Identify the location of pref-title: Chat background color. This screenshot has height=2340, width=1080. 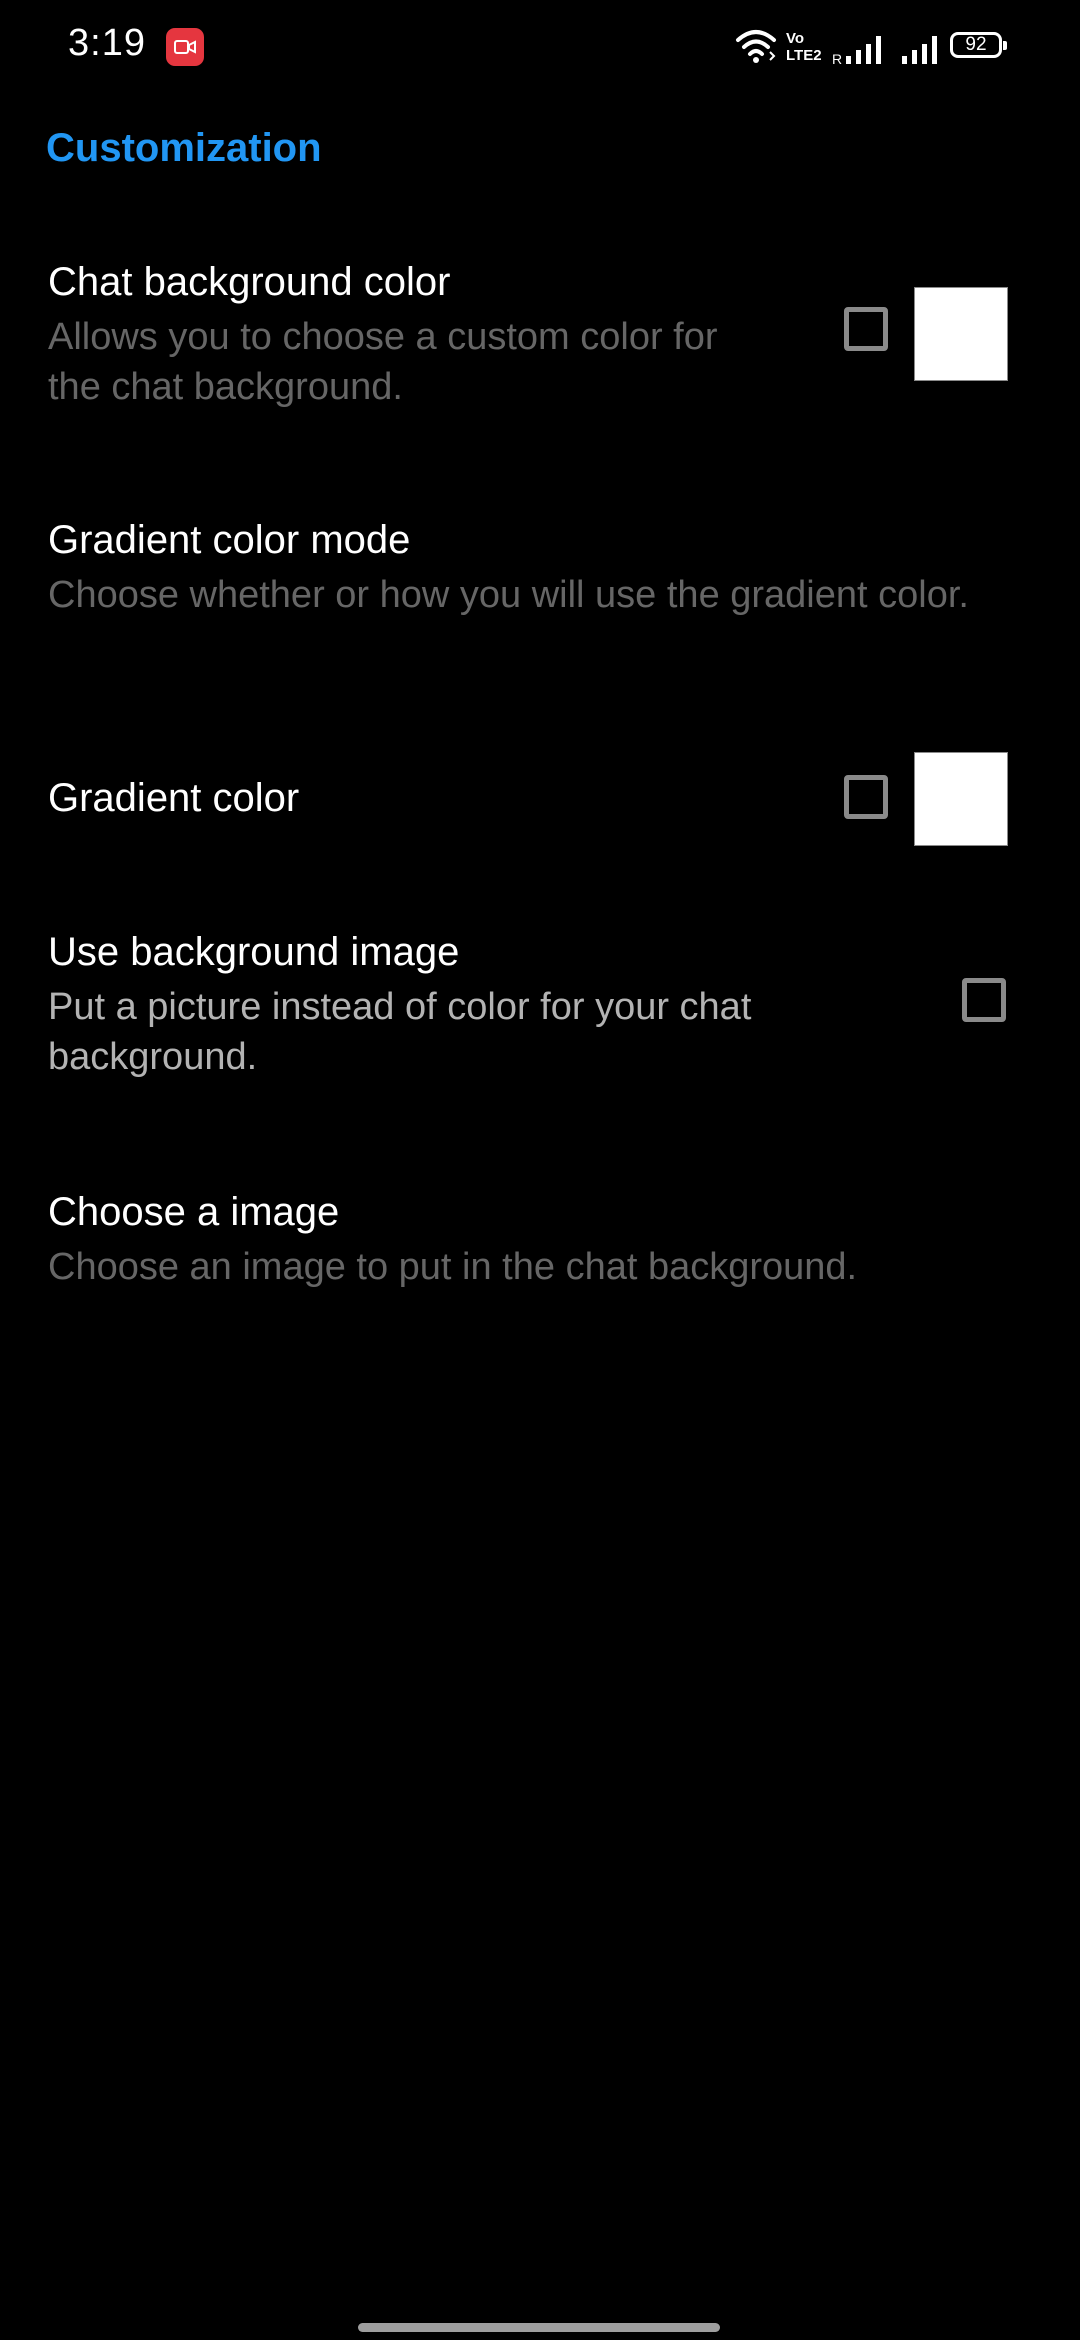
(249, 282).